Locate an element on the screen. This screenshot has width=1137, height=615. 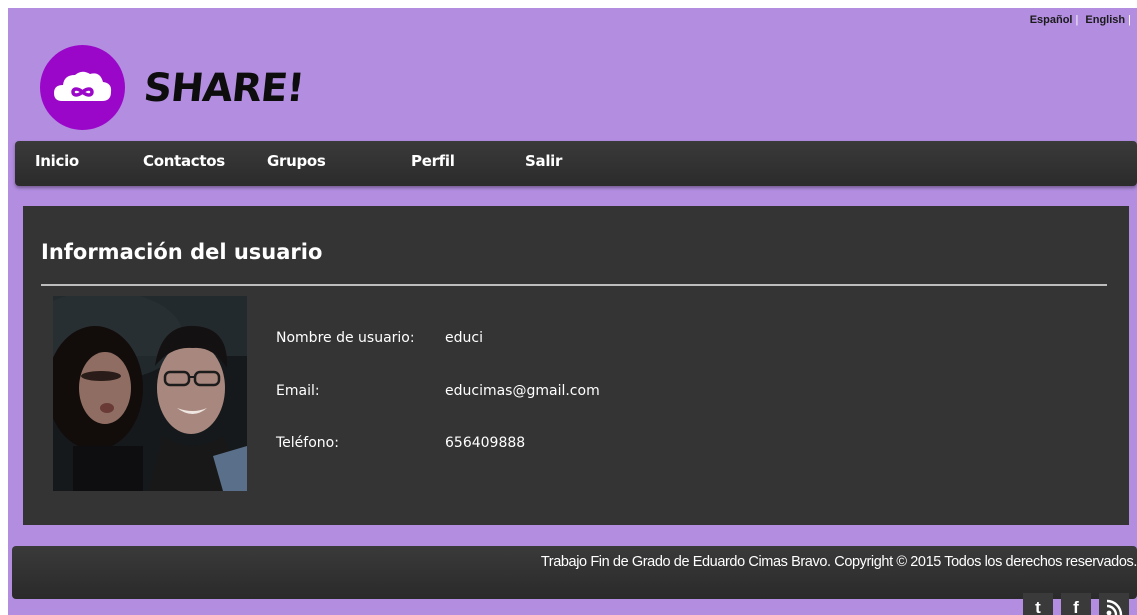
rss-icon is located at coordinates (1114, 604).